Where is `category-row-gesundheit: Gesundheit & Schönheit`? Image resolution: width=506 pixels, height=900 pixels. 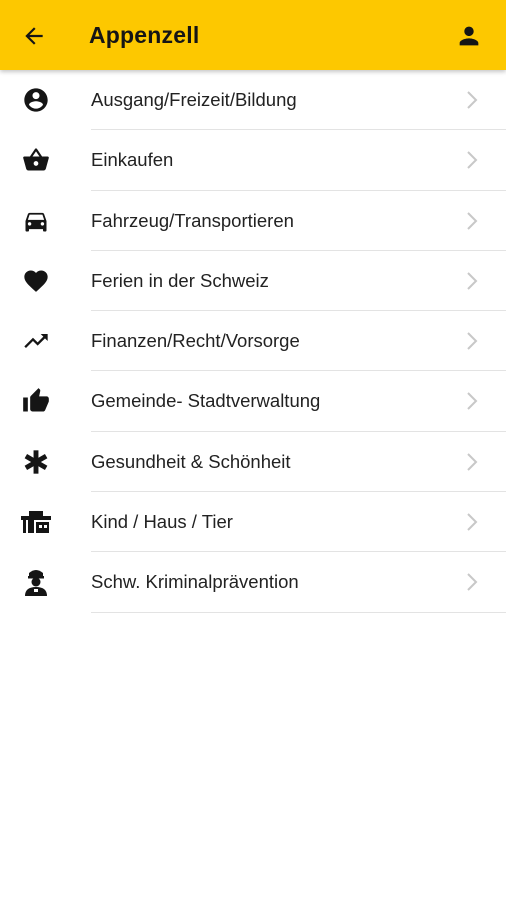
category-row-gesundheit: Gesundheit & Schönheit is located at coordinates (253, 462).